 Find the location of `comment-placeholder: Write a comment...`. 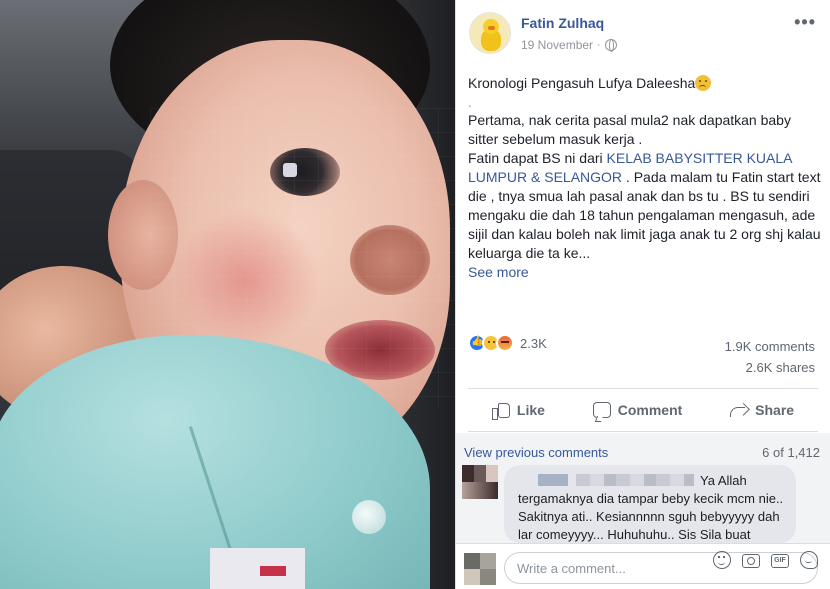

comment-placeholder: Write a comment... is located at coordinates (571, 568).